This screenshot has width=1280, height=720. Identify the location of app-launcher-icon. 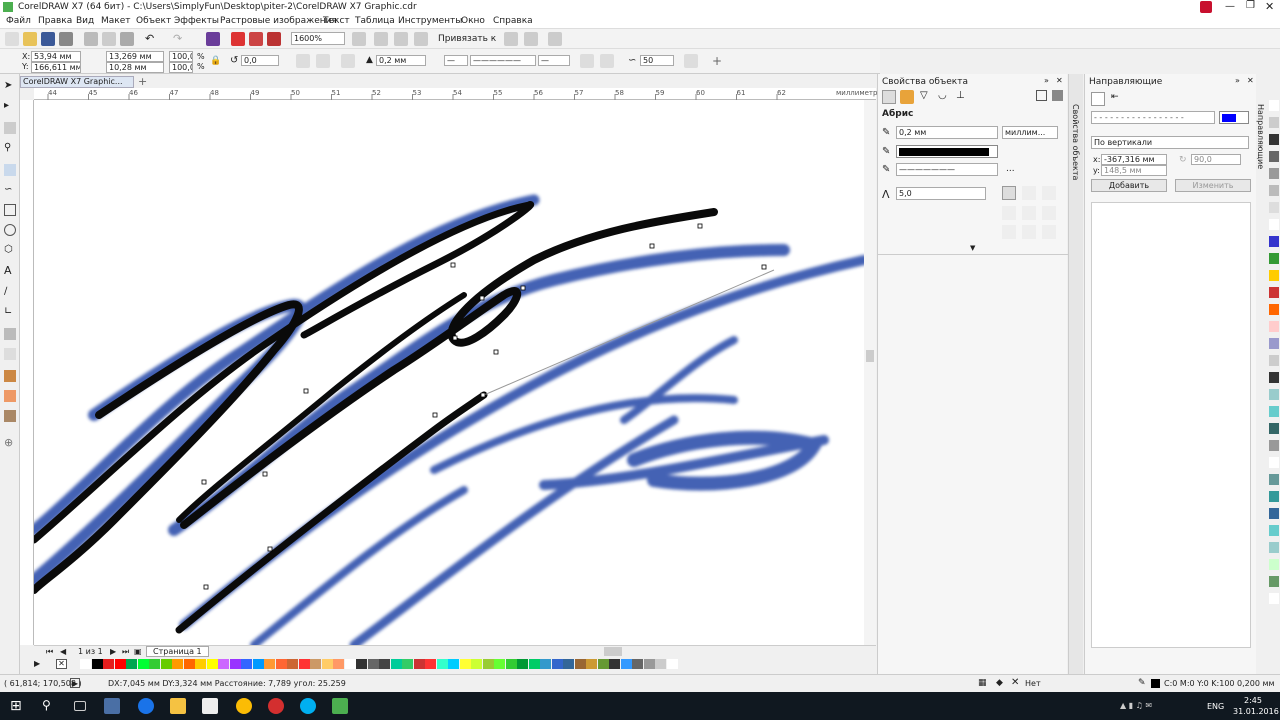
(531, 39).